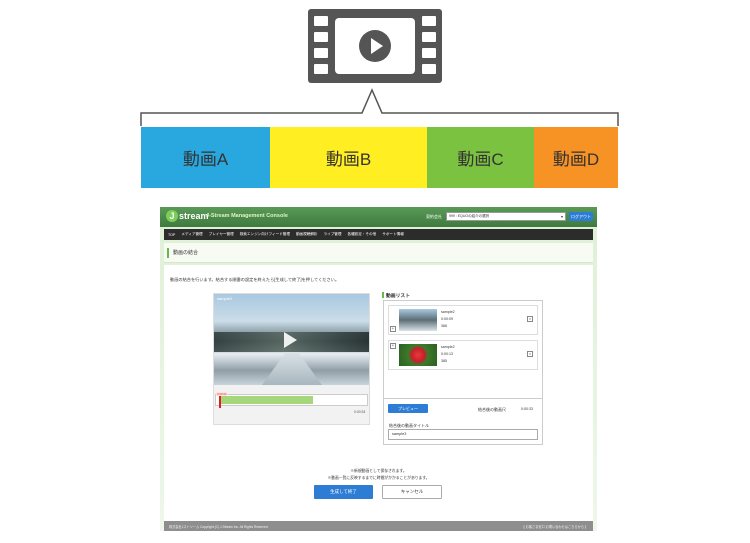 The height and width of the screenshot is (543, 750). What do you see at coordinates (378, 471) in the screenshot?
I see `save-note: ※新規動画として保存されます。` at bounding box center [378, 471].